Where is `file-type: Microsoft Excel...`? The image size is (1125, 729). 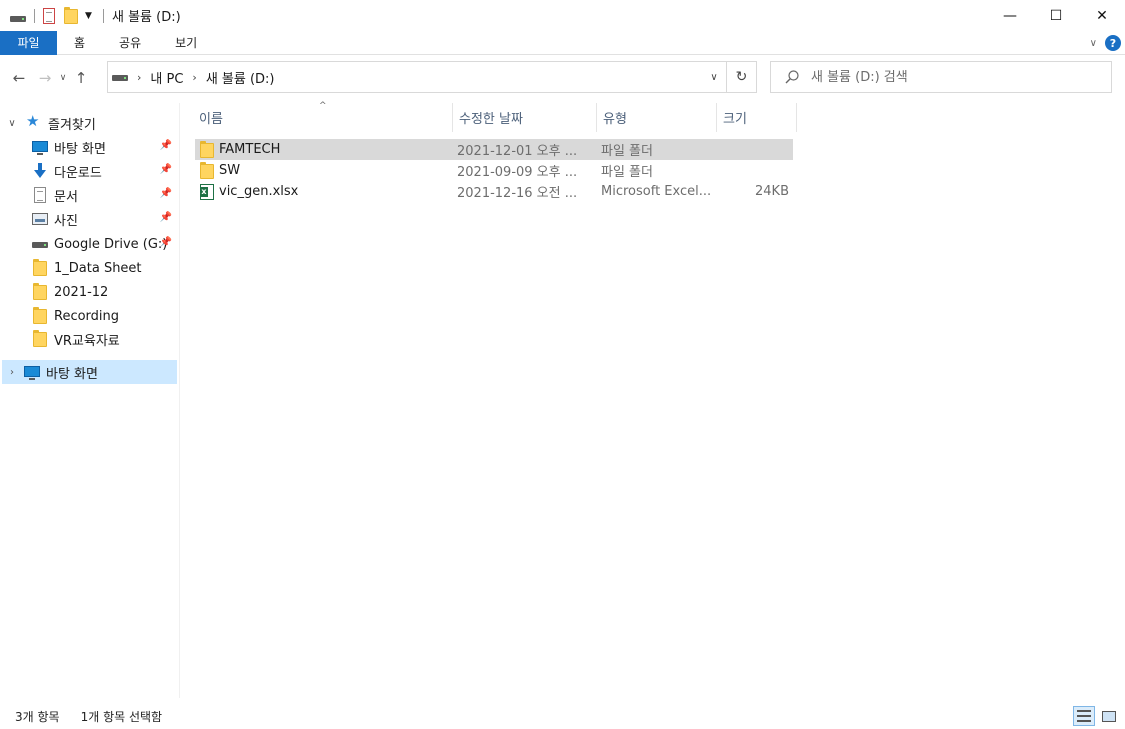
file-type: Microsoft Excel... is located at coordinates (656, 191).